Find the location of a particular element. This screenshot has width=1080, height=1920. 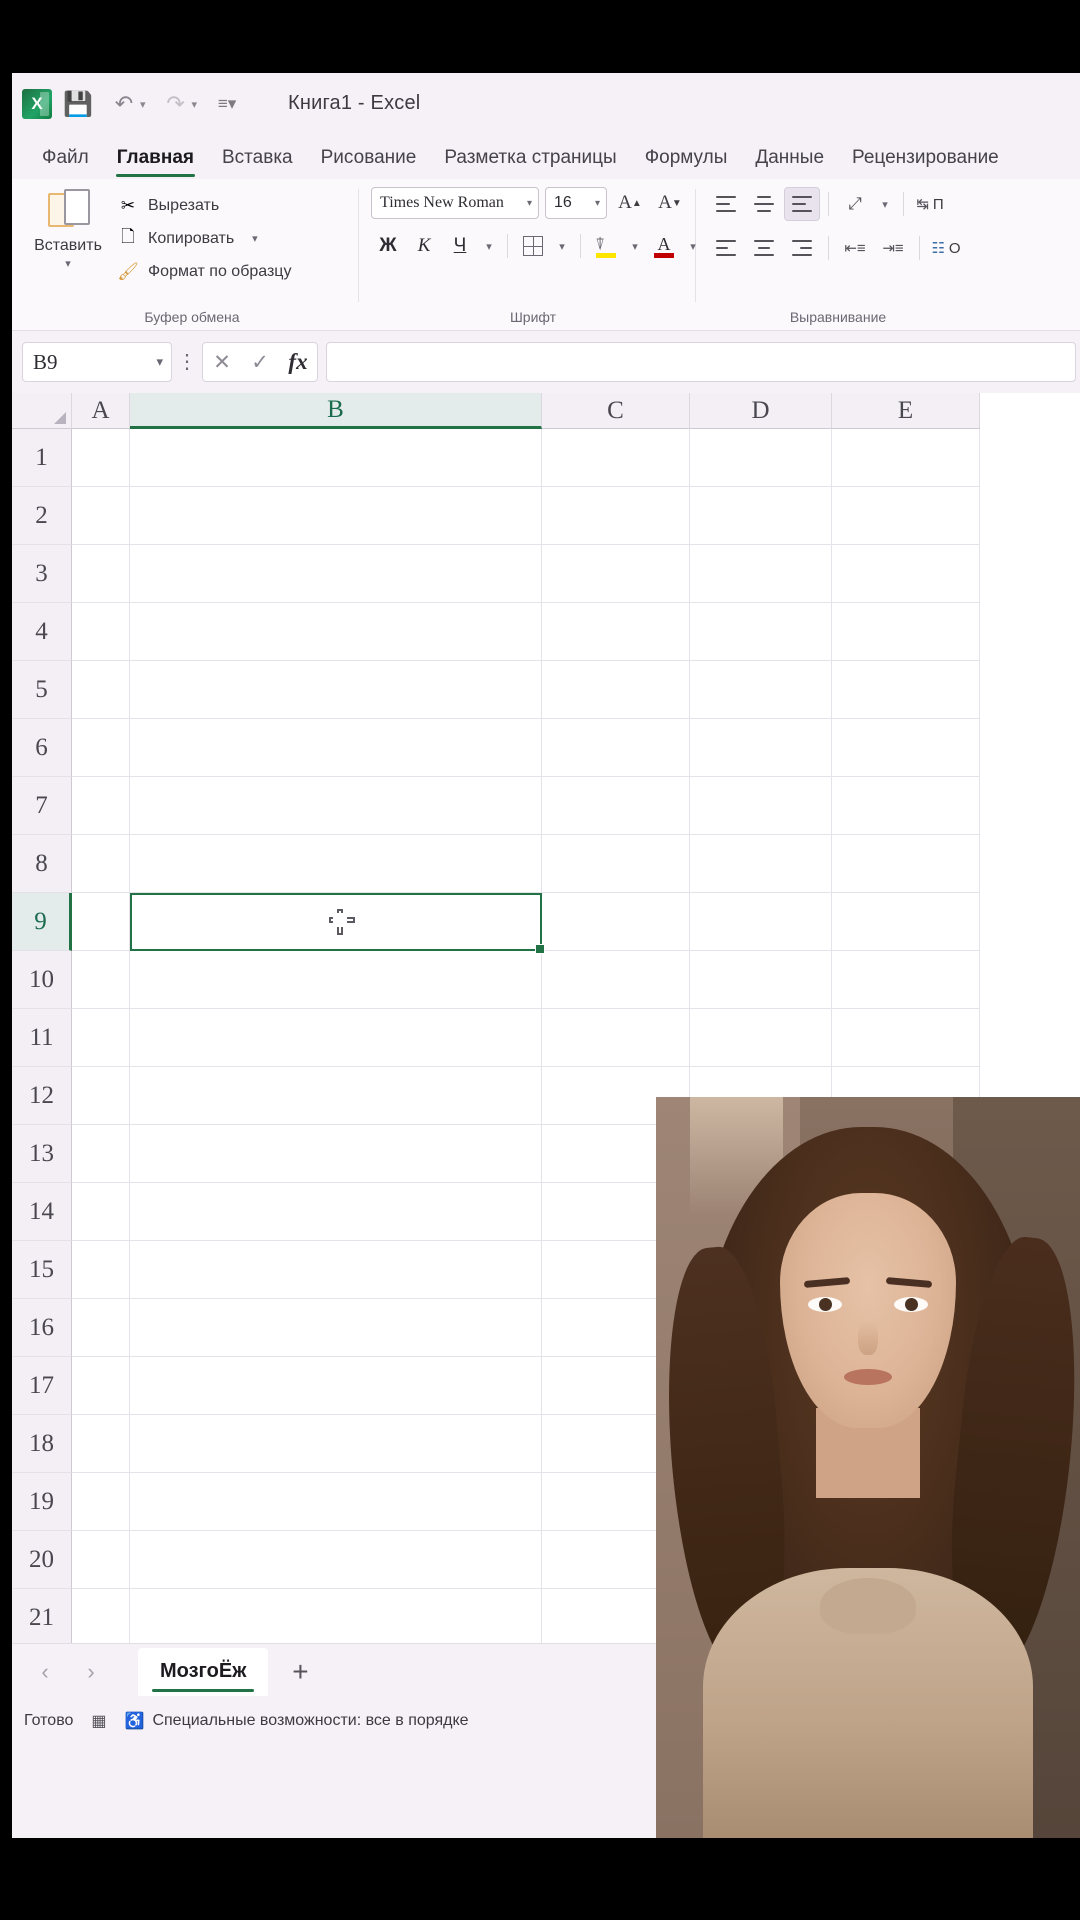

undo-icon: ↶ is located at coordinates (124, 104).